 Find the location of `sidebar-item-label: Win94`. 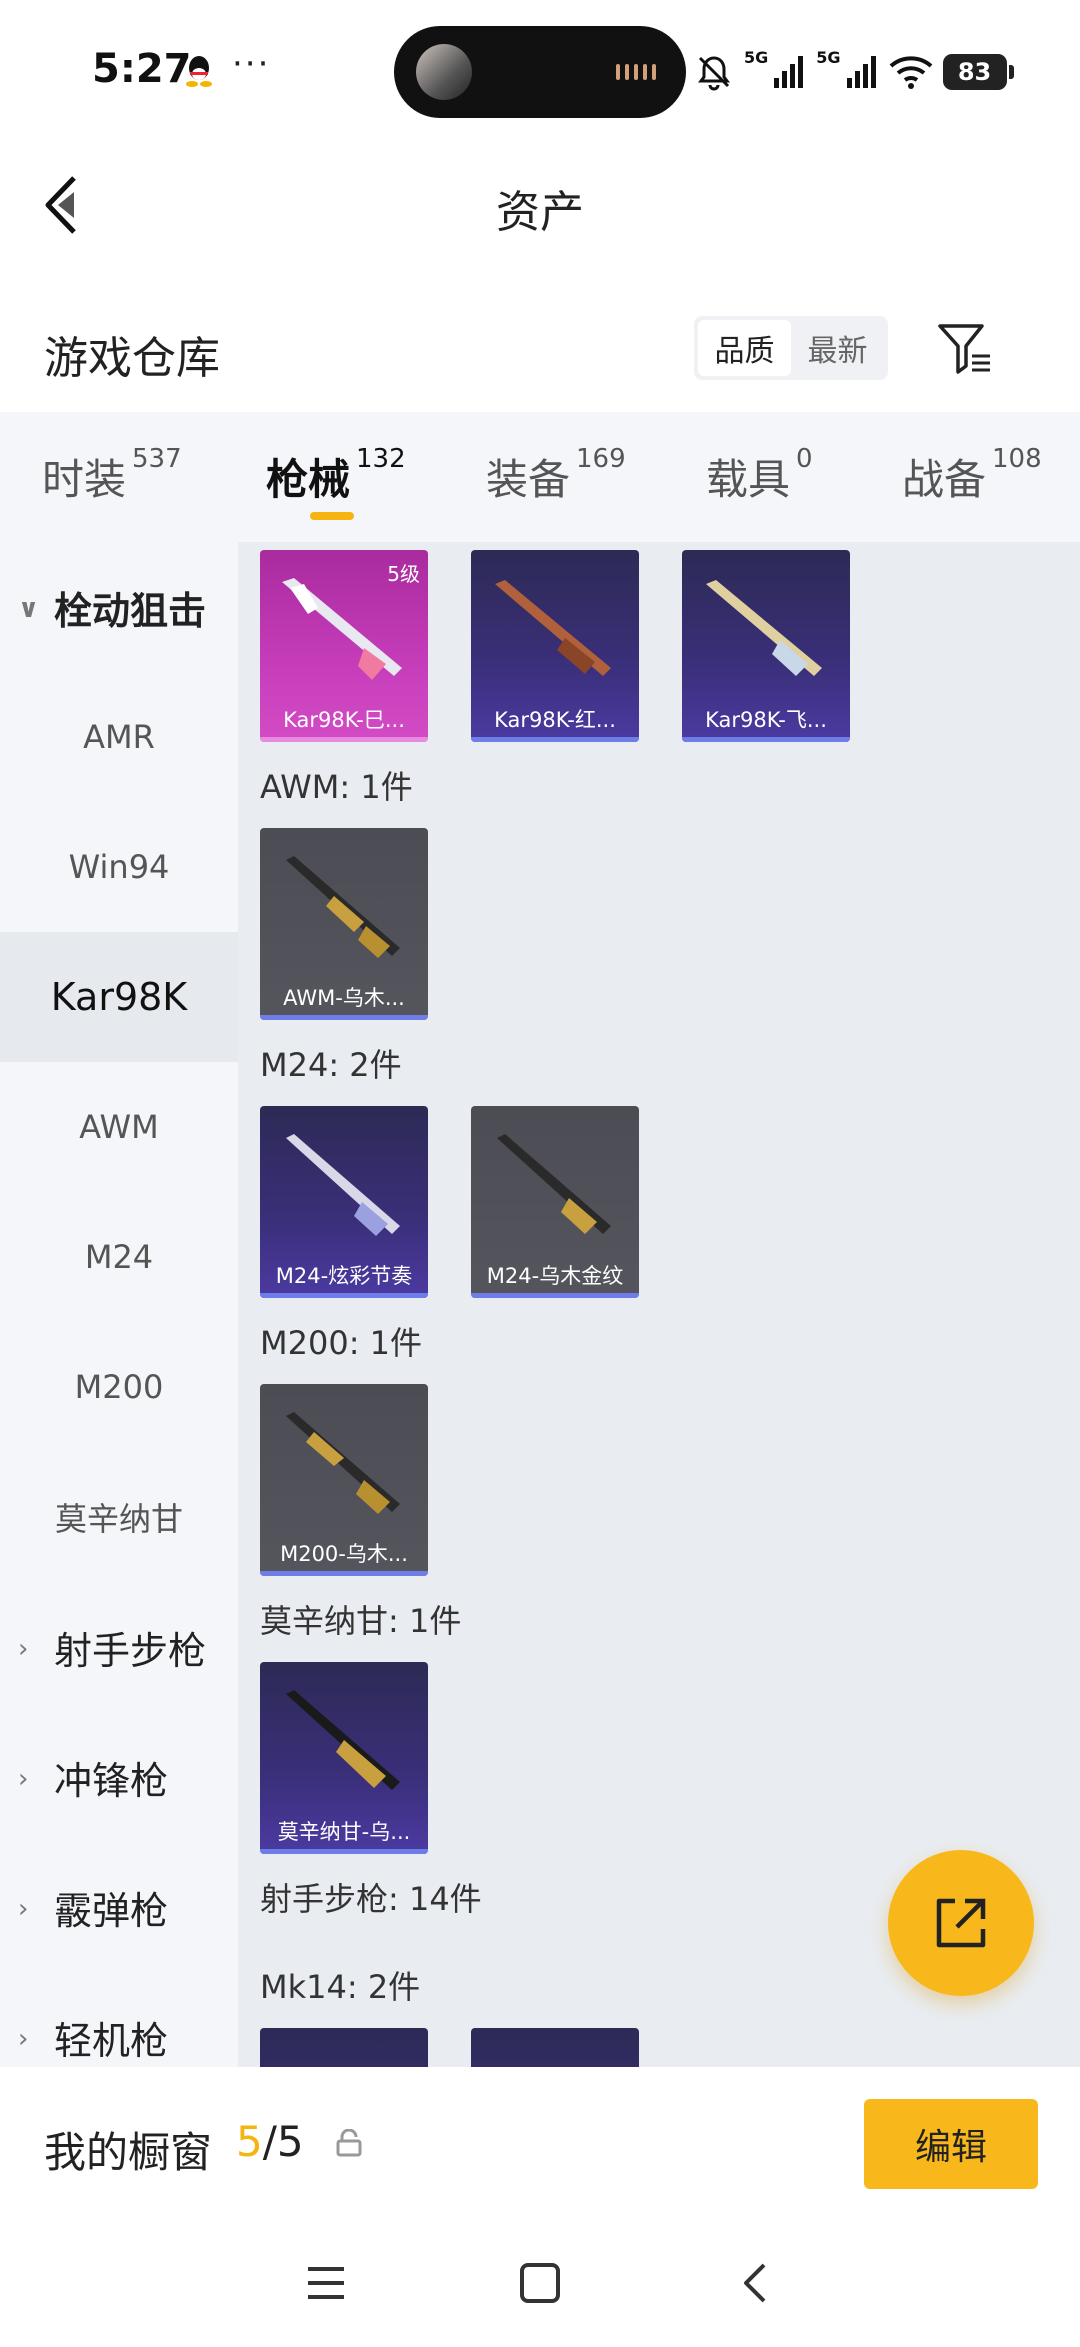

sidebar-item-label: Win94 is located at coordinates (119, 867).